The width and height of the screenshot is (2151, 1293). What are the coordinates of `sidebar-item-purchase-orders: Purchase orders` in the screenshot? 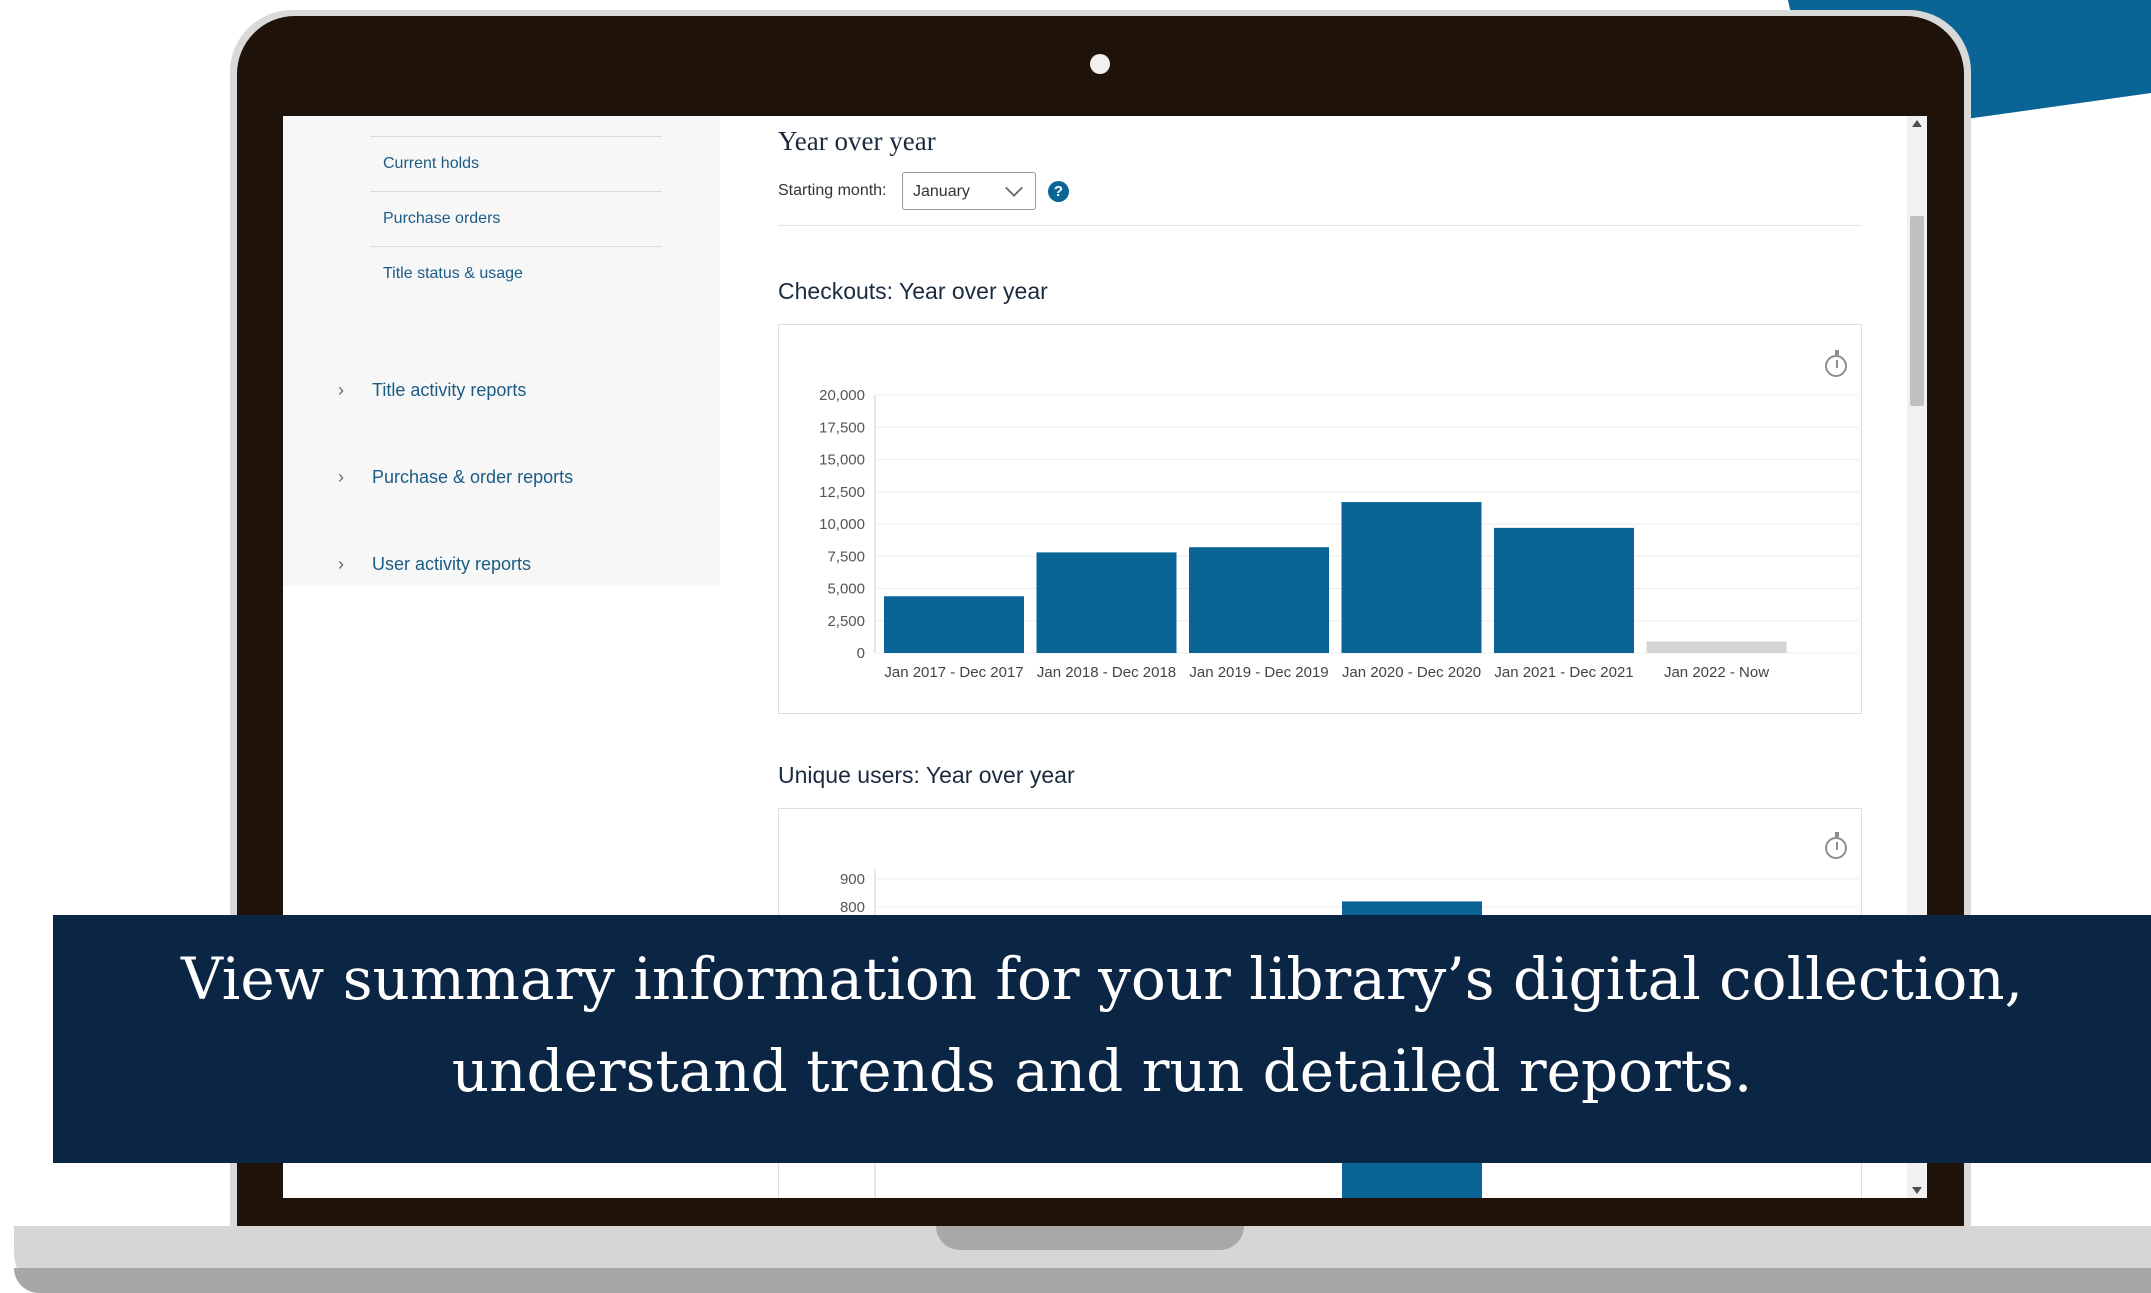 It's located at (516, 218).